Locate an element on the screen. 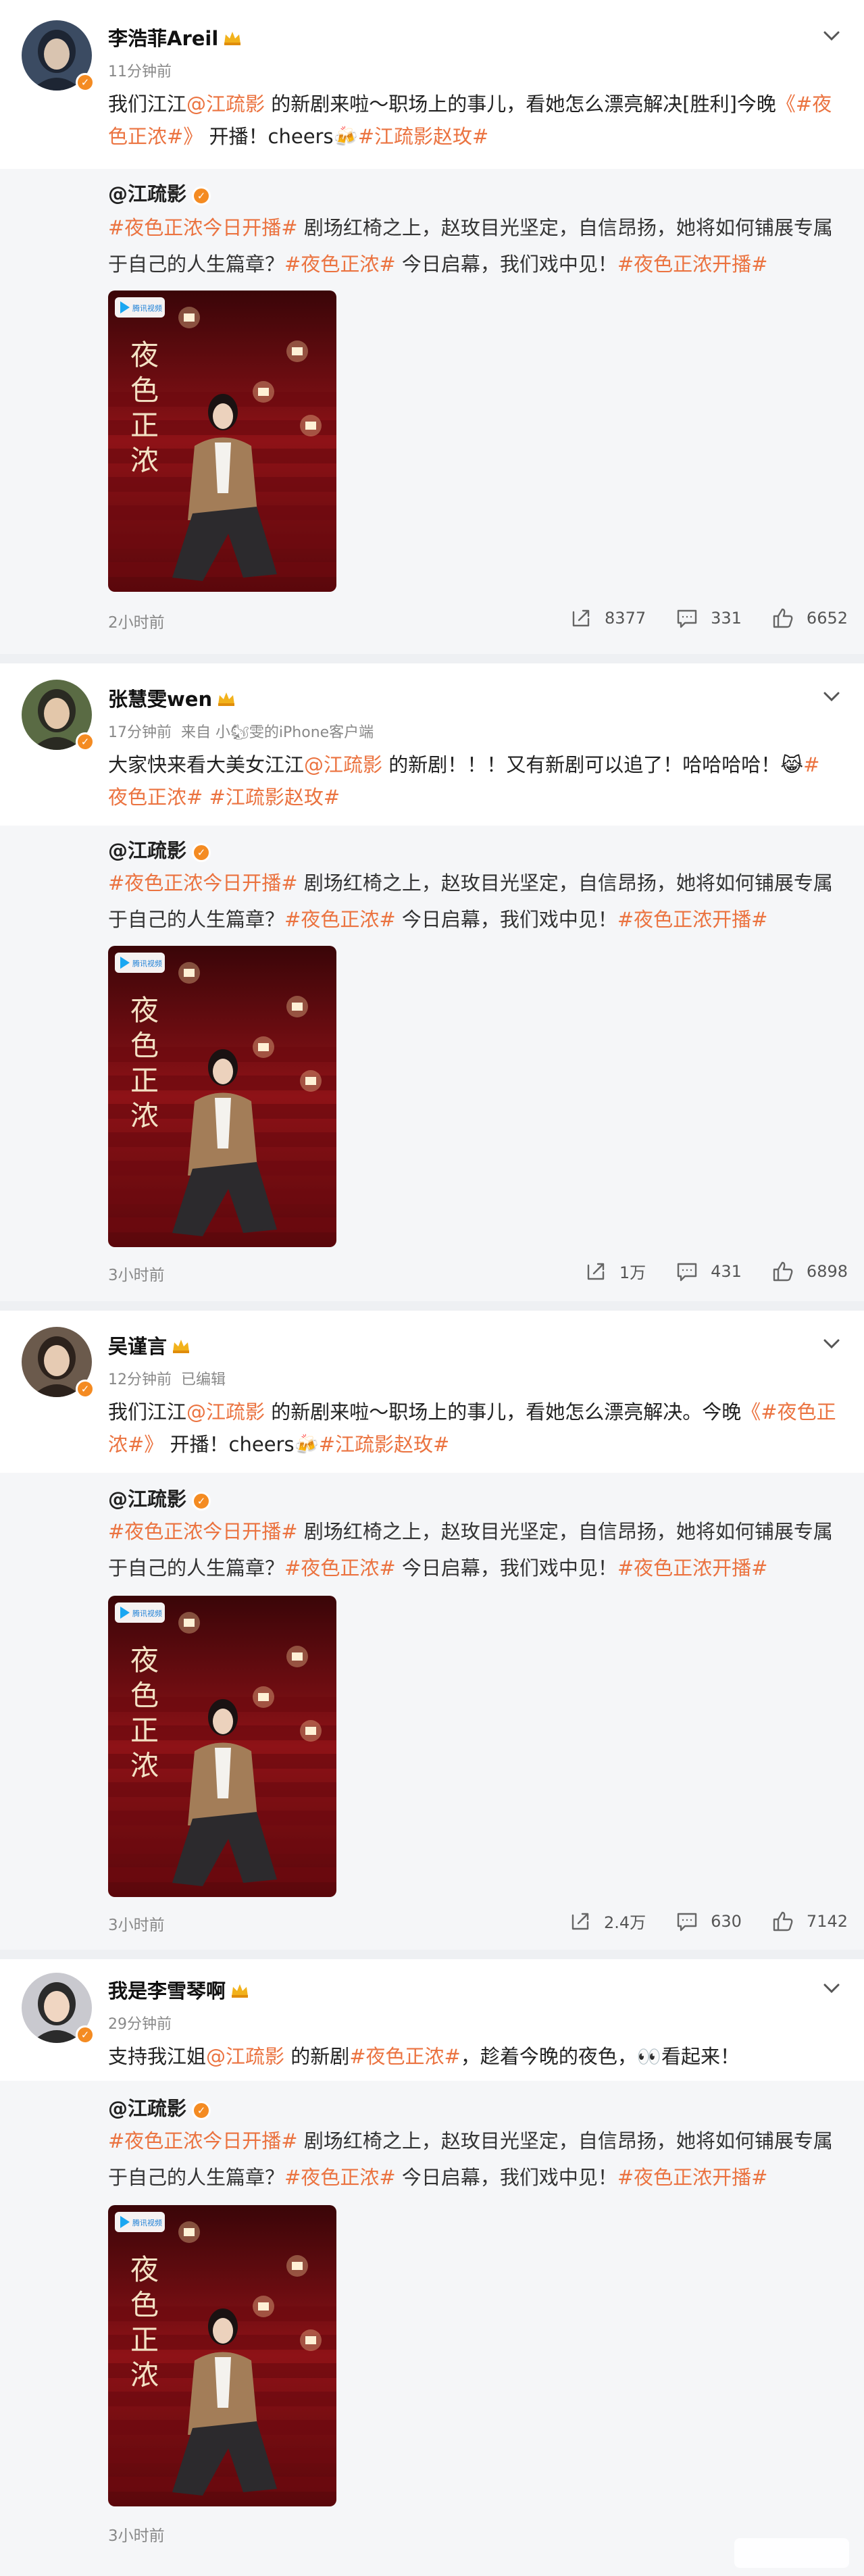  username: 李浩菲Areil is located at coordinates (175, 37).